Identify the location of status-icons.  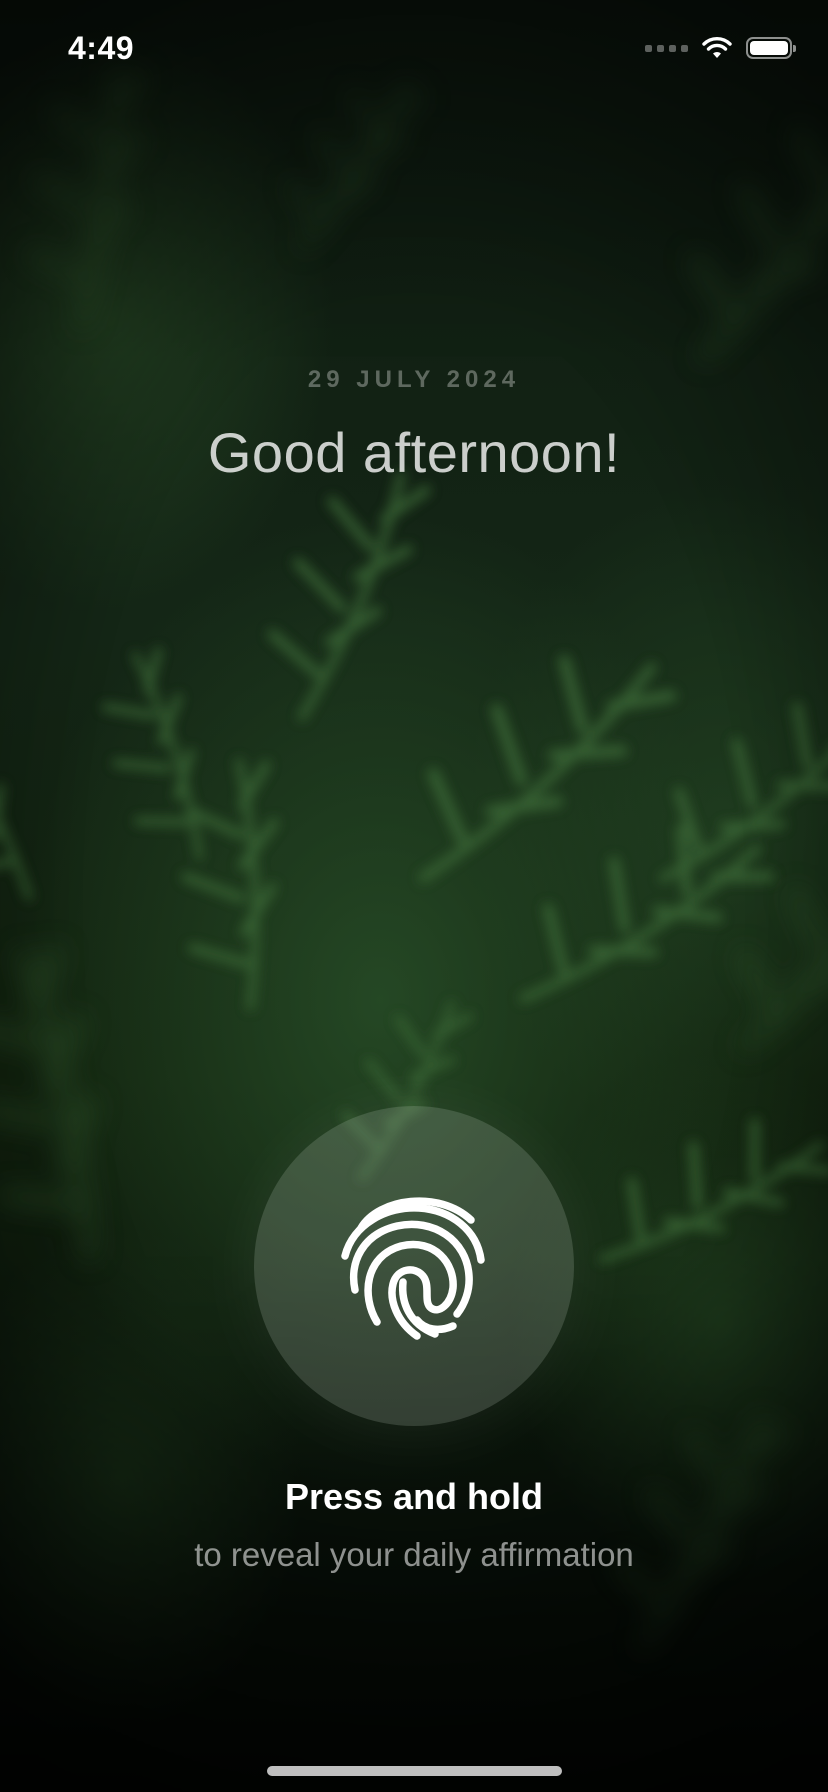
(720, 48).